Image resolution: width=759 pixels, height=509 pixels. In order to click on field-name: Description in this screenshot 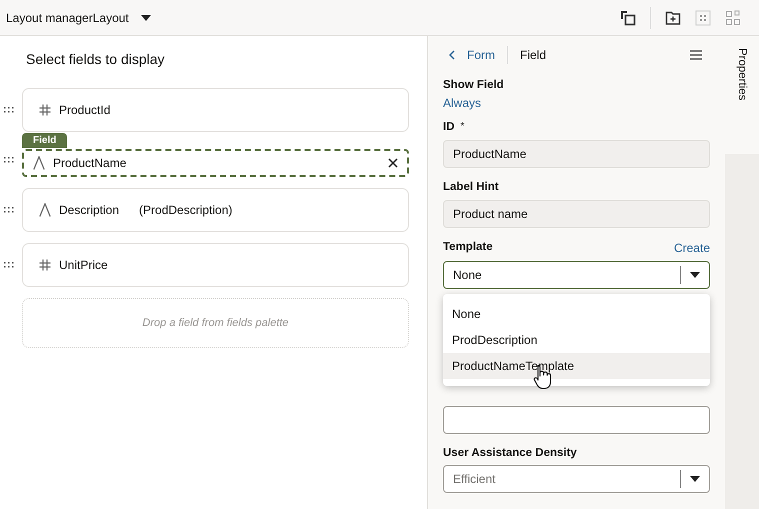, I will do `click(89, 210)`.